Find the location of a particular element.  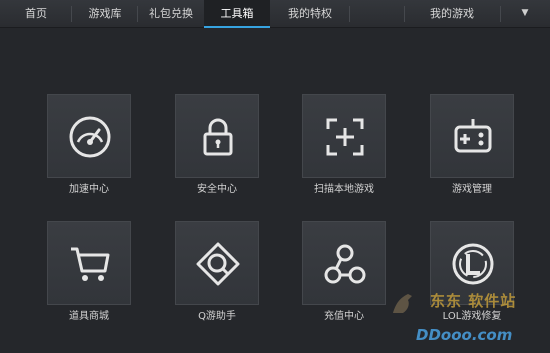

dropdown-menu-button: ▼ is located at coordinates (525, 14).